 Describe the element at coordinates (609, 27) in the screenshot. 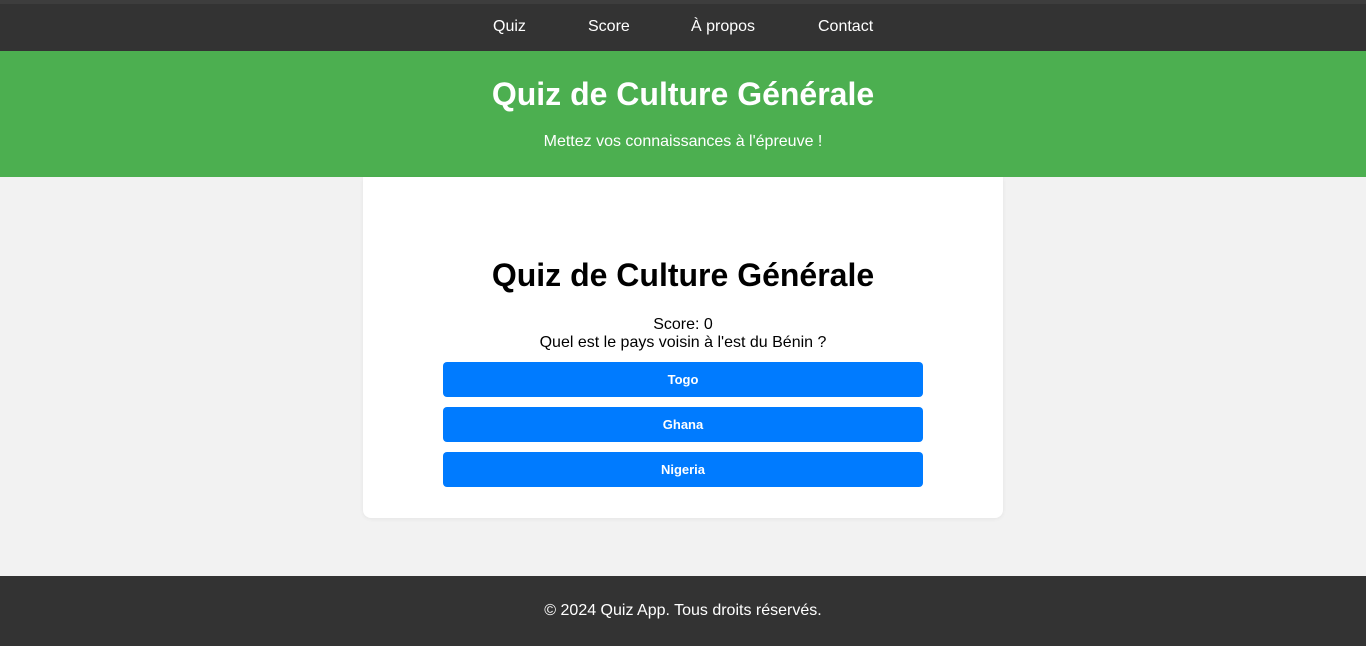

I see `nav-link-score: Score` at that location.